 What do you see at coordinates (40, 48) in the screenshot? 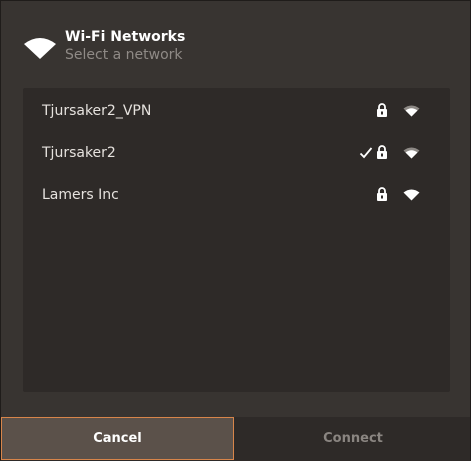
I see `wifi-icon` at bounding box center [40, 48].